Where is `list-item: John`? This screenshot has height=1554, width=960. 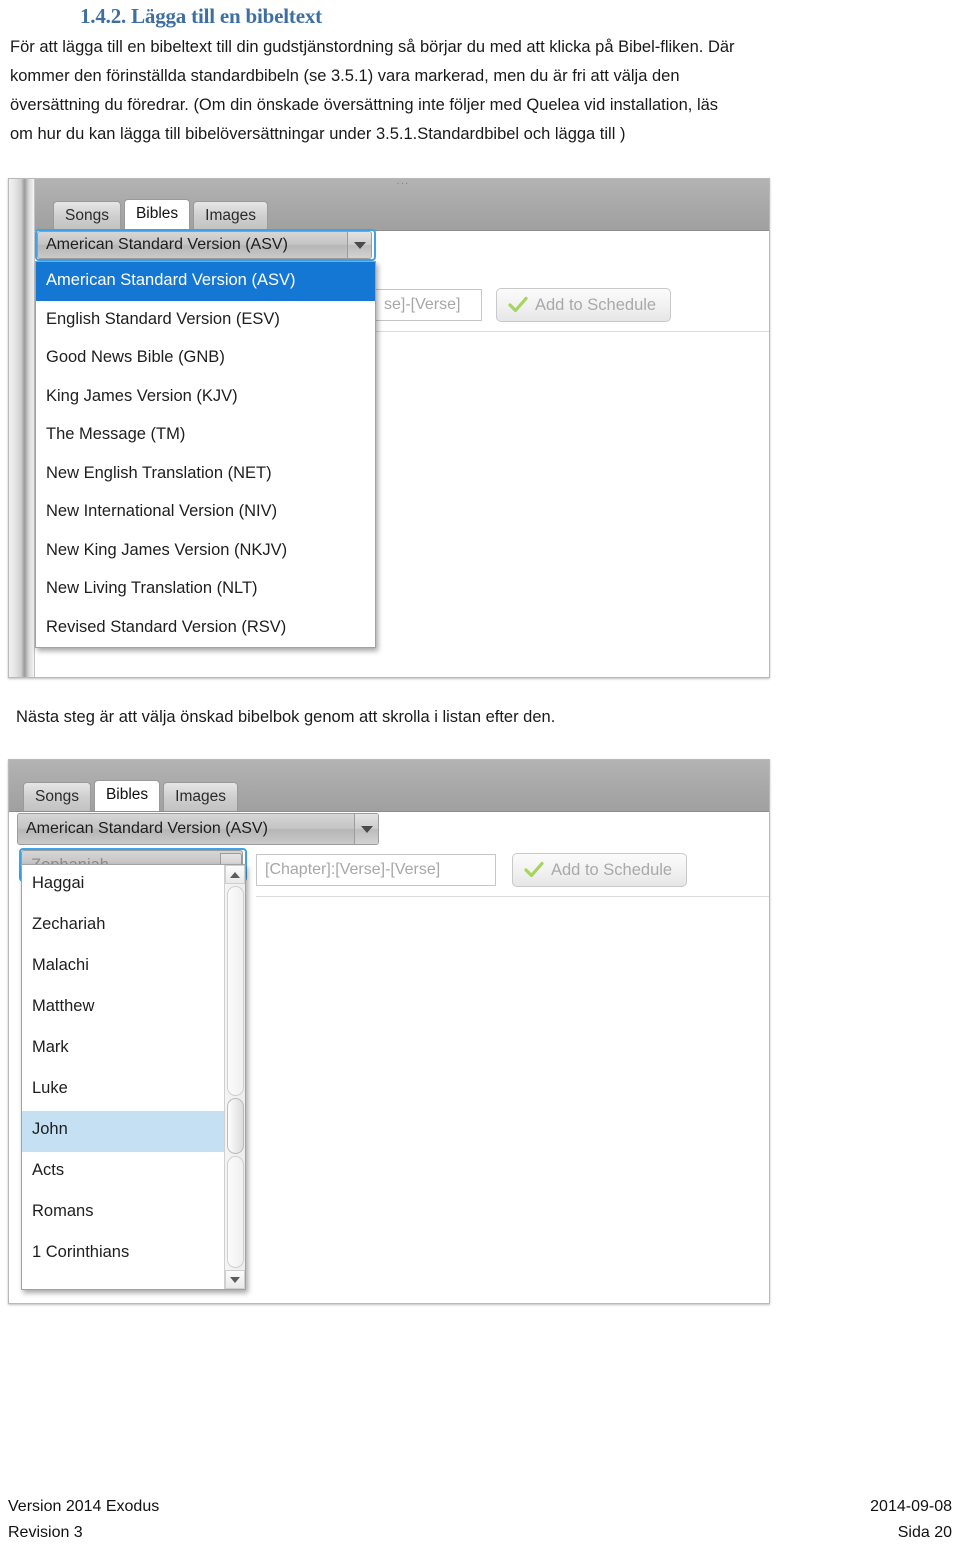
list-item: John is located at coordinates (133, 1131).